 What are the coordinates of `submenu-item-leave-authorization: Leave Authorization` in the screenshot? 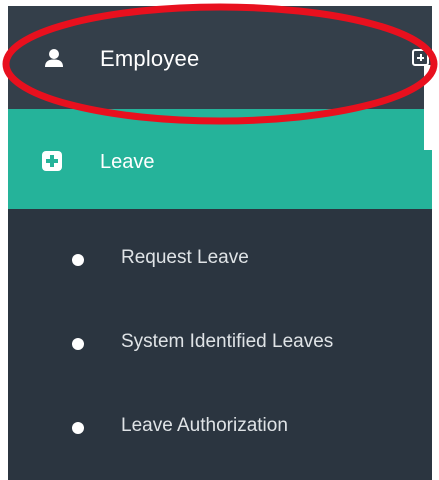 It's located at (220, 427).